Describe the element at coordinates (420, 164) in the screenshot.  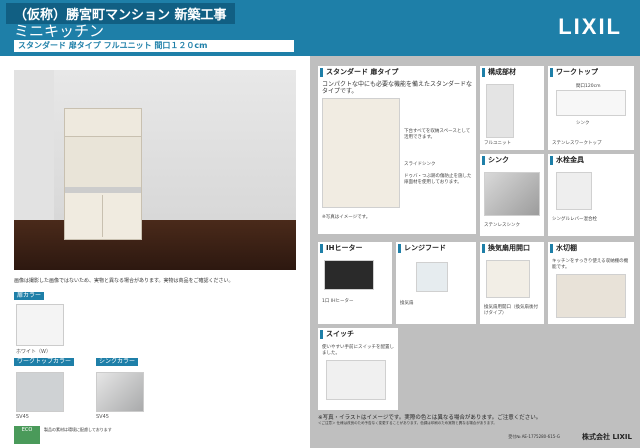
I see `card-standard-note2: スライドシンク` at that location.